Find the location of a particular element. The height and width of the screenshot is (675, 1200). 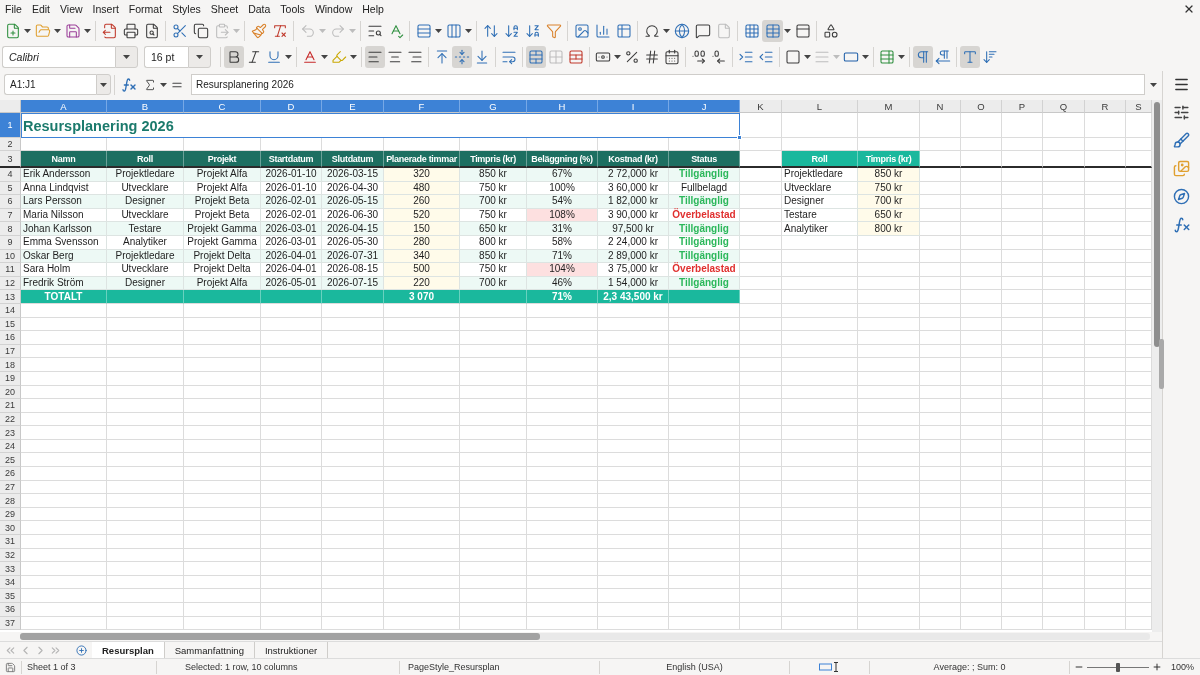

vertical-scrollbar is located at coordinates (1157, 366).